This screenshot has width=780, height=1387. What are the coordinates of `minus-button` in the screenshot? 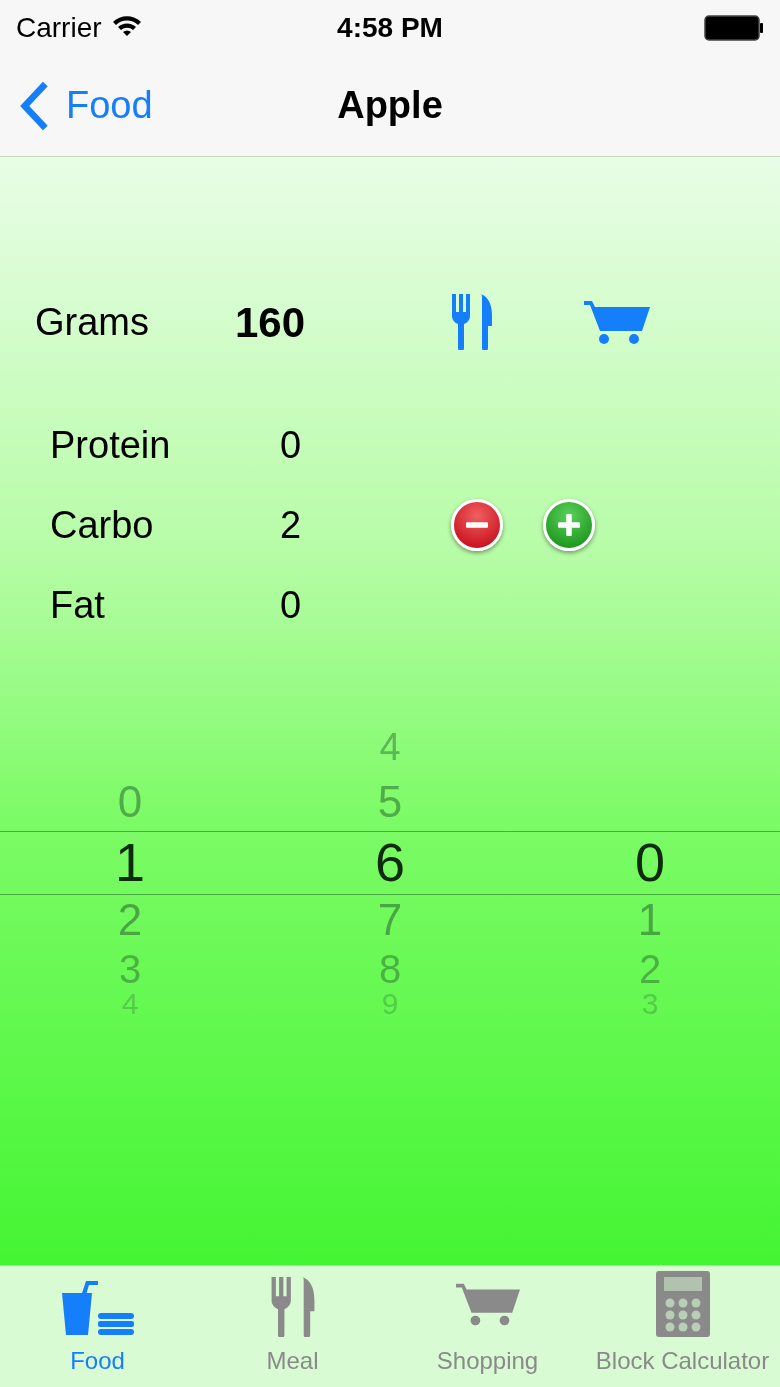 It's located at (477, 525).